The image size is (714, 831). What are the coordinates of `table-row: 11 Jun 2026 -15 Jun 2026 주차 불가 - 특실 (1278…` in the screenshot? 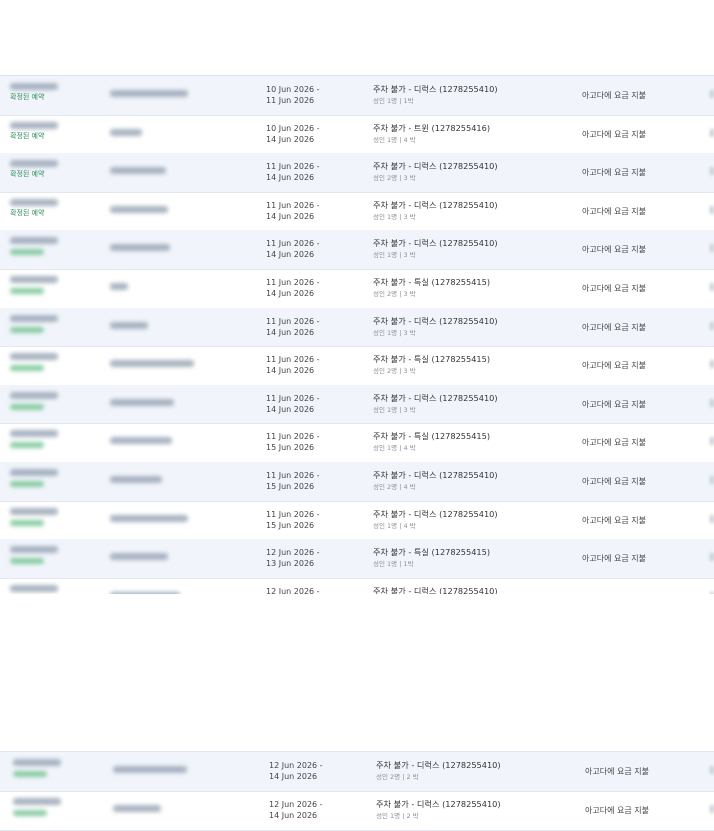 It's located at (357, 443).